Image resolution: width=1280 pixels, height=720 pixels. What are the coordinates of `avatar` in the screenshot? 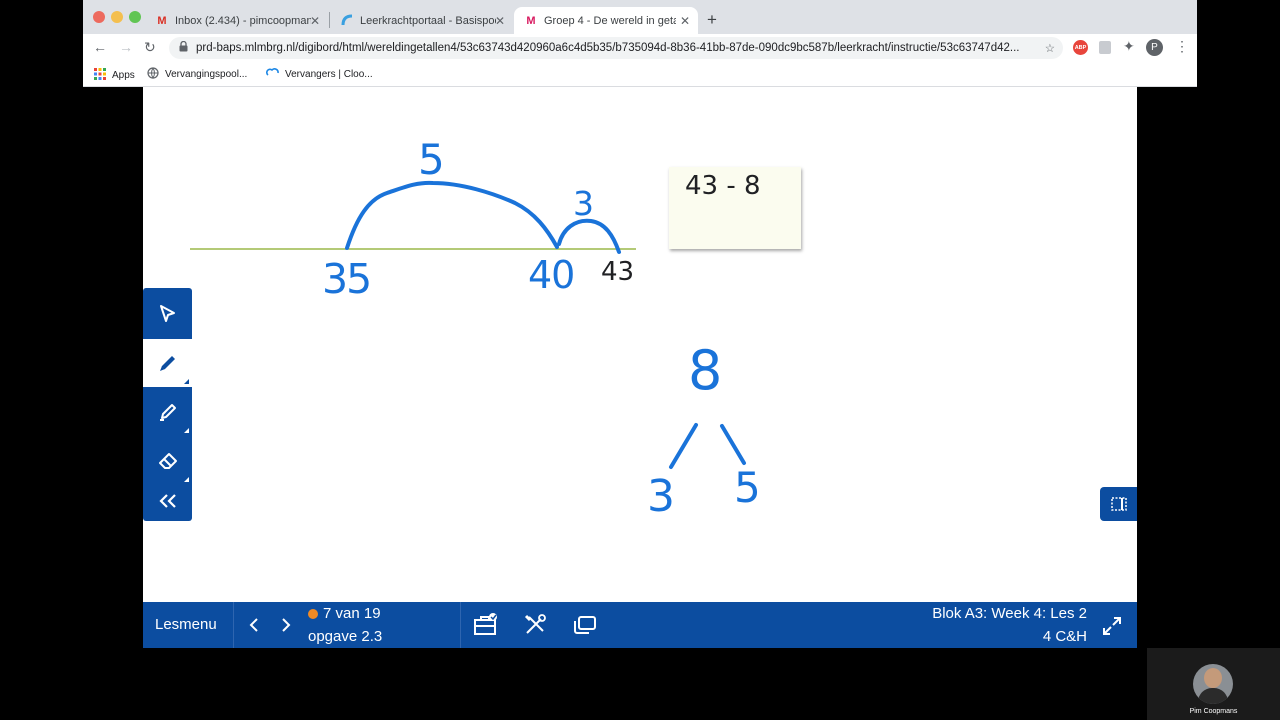 It's located at (1213, 684).